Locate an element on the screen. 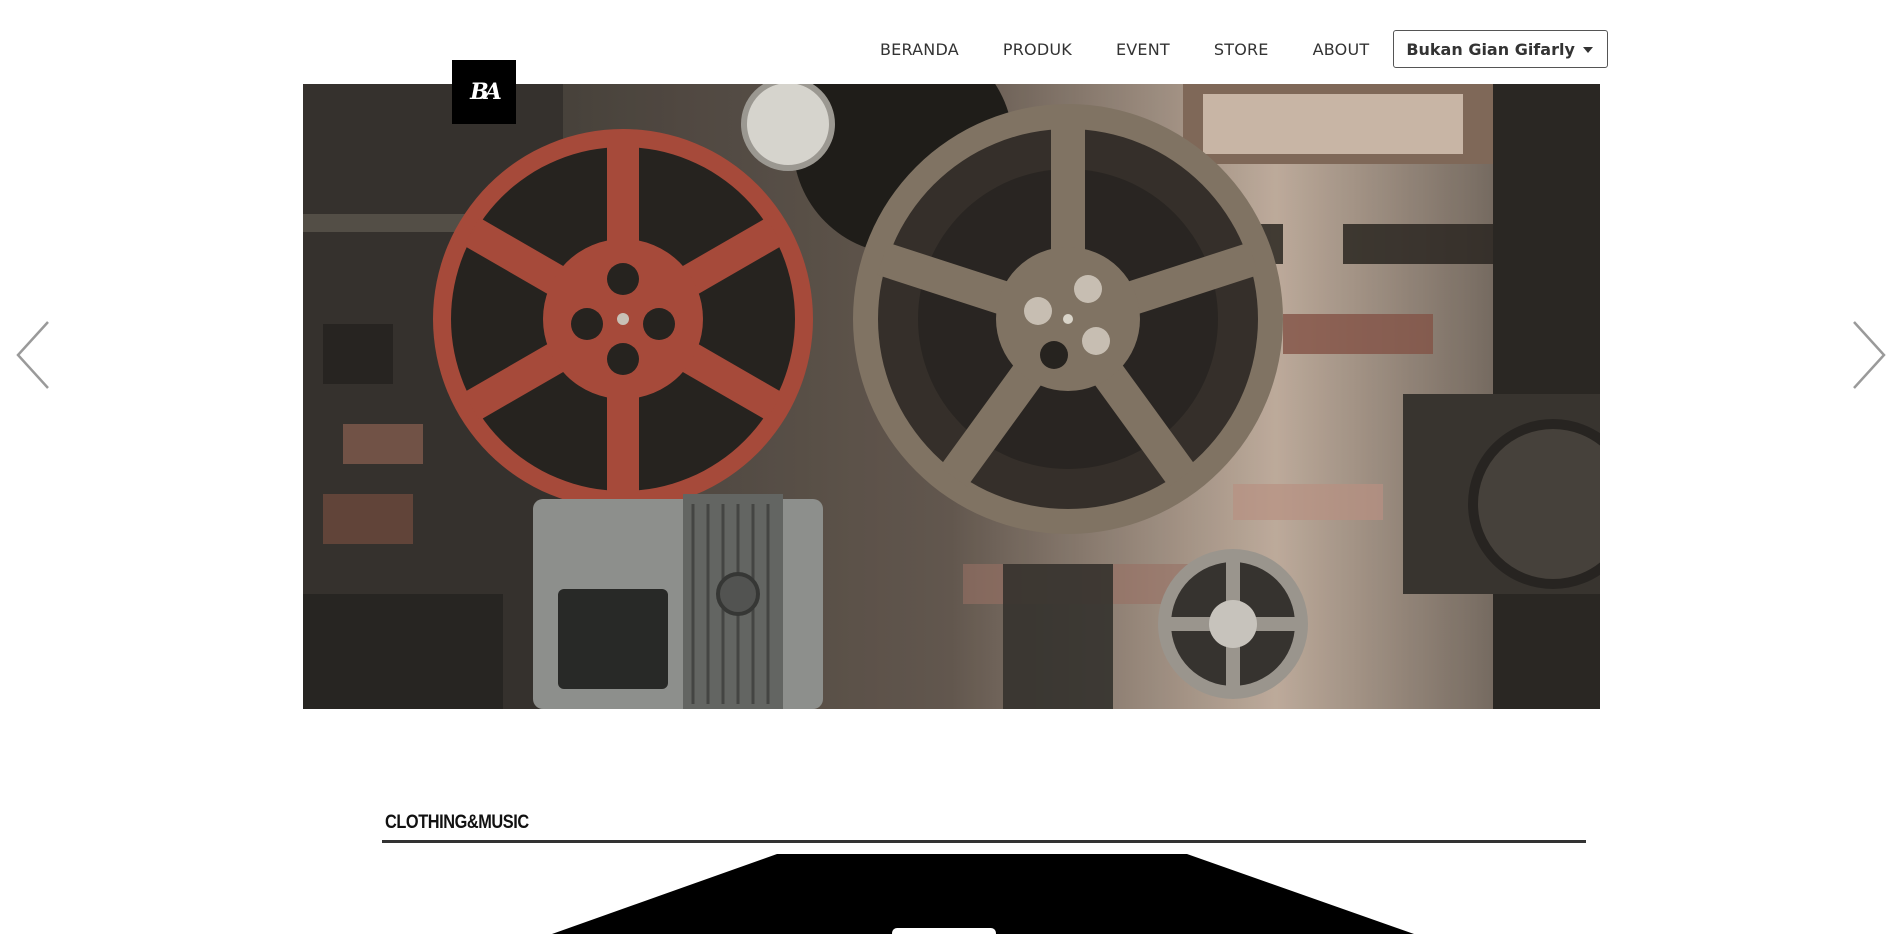 This screenshot has width=1902, height=934. nav-link-event: EVENT is located at coordinates (1143, 49).